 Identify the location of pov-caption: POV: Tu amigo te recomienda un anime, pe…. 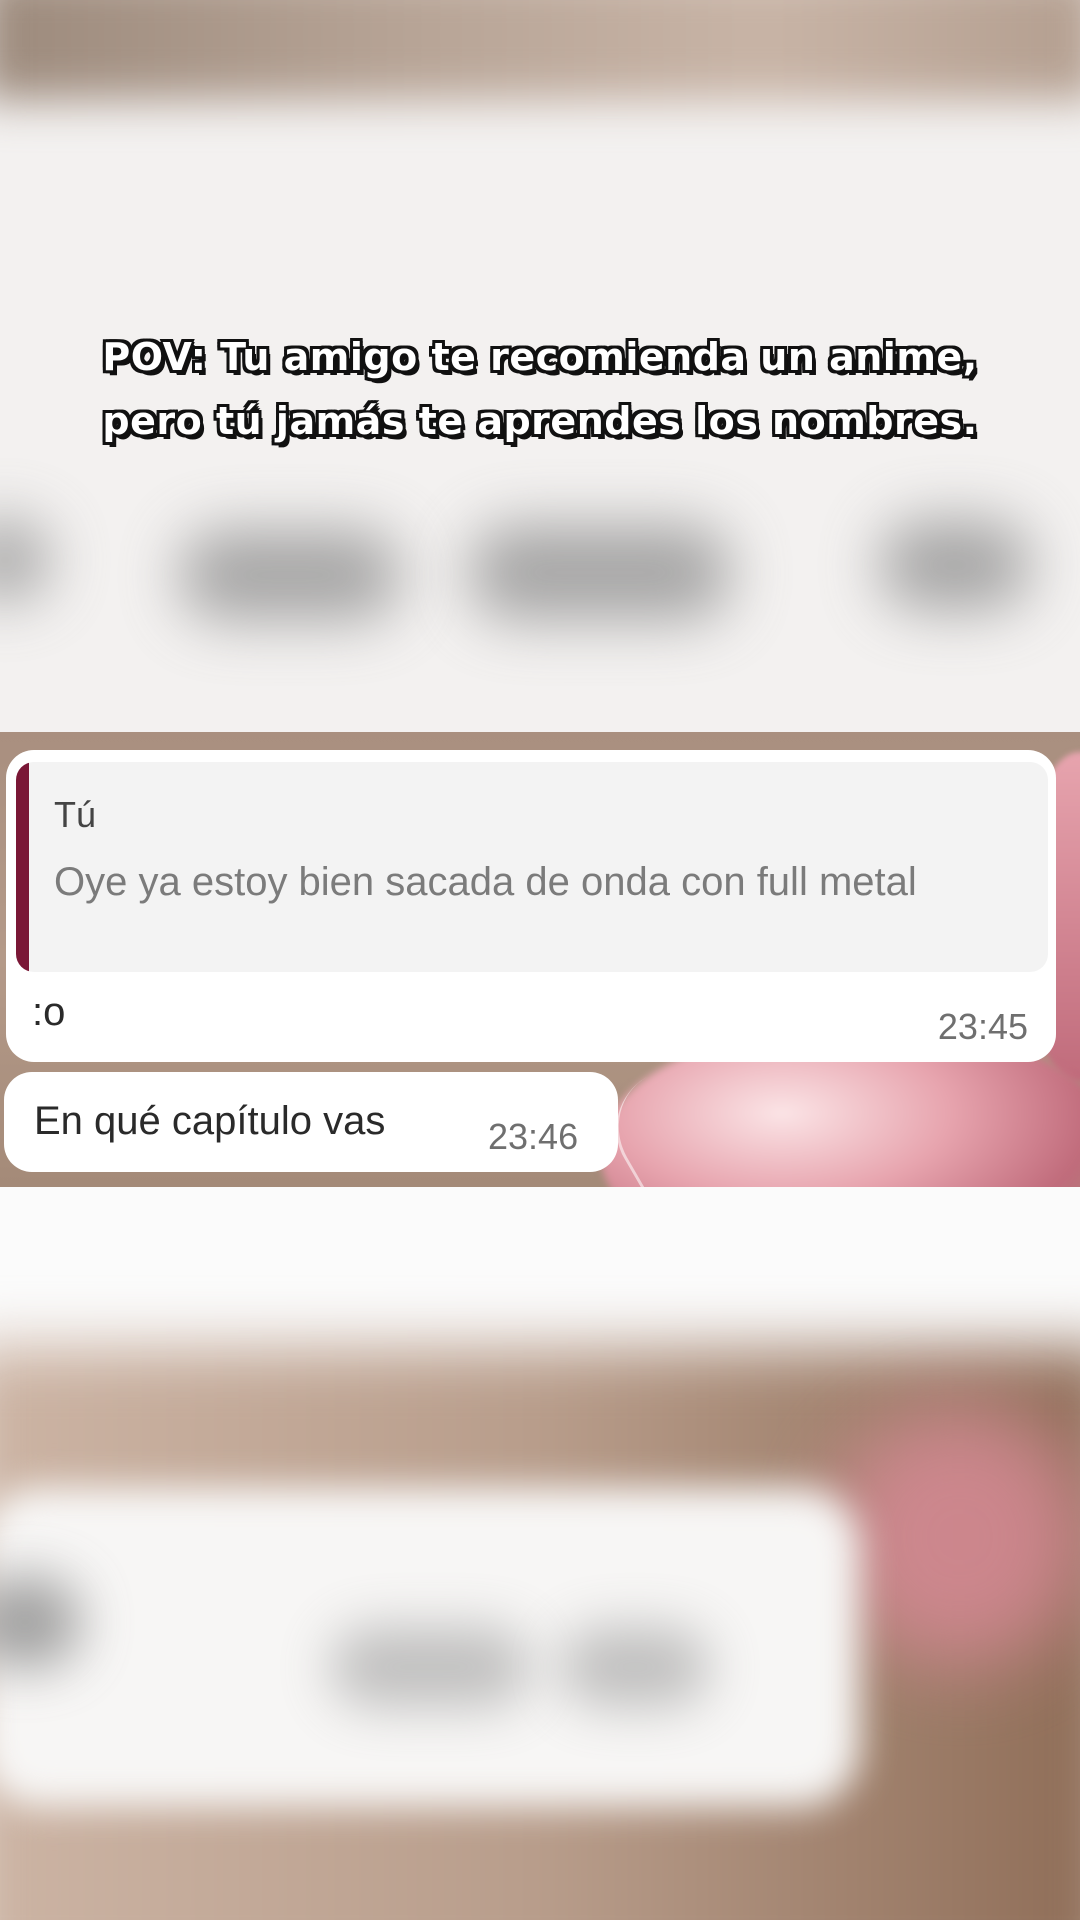
(540, 389).